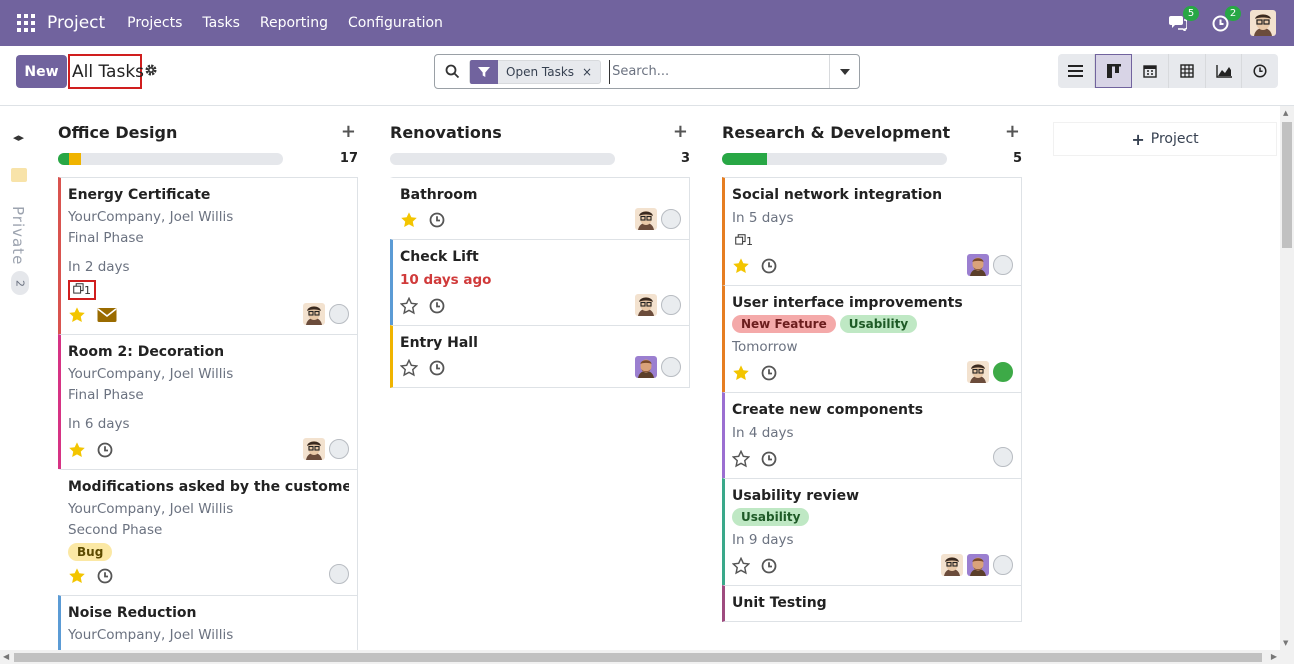 The image size is (1294, 664). Describe the element at coordinates (446, 132) in the screenshot. I see `column-title: Renovations` at that location.